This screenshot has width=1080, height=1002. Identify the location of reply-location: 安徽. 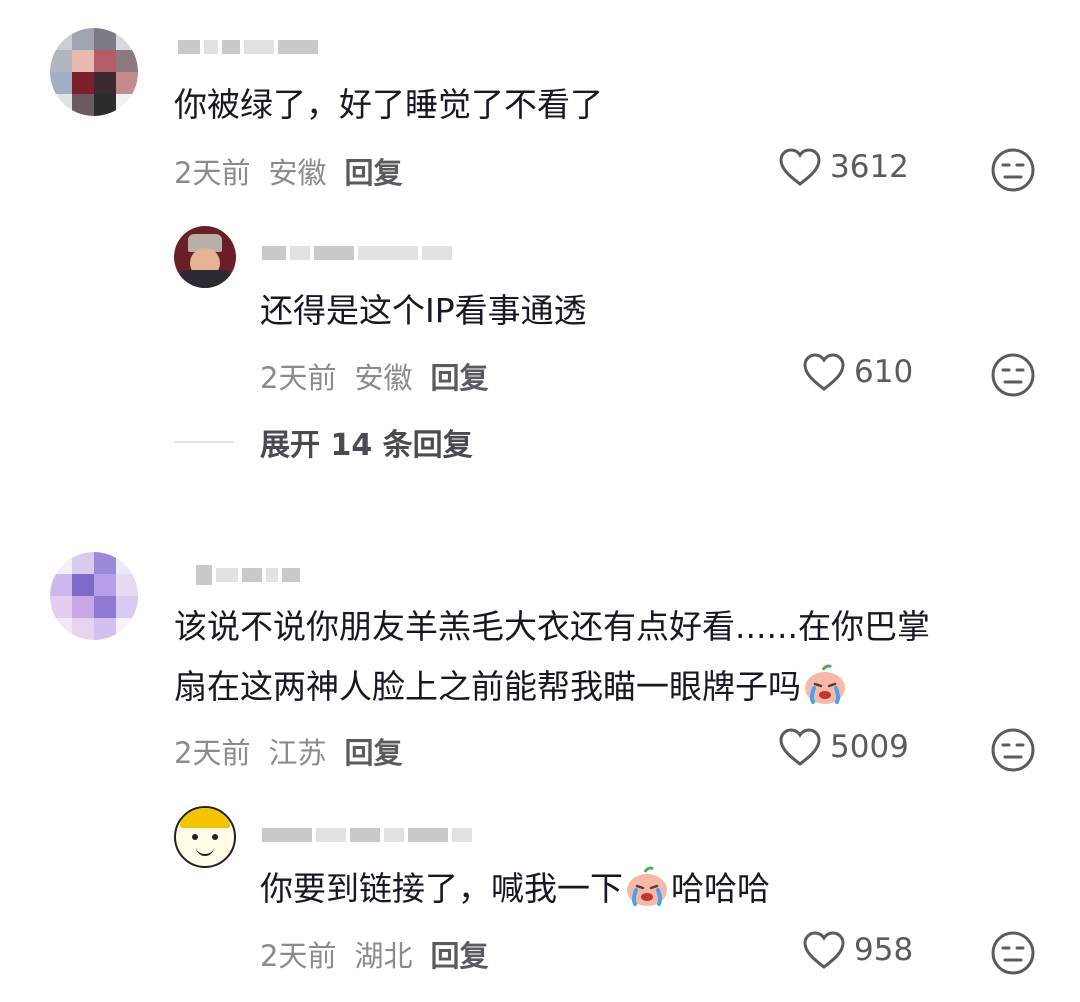
(383, 378).